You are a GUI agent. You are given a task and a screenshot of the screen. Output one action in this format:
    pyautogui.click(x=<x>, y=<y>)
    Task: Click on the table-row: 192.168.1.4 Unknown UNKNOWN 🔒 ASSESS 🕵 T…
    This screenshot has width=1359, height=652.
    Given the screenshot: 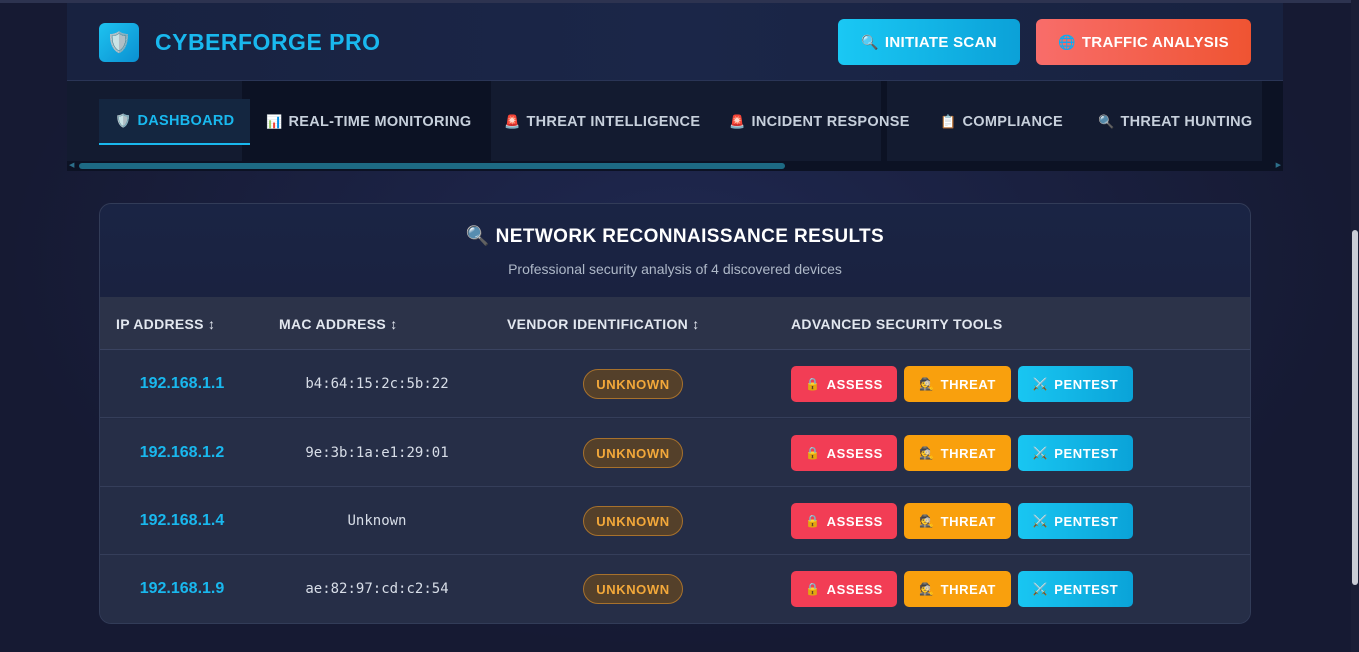 What is the action you would take?
    pyautogui.click(x=675, y=521)
    